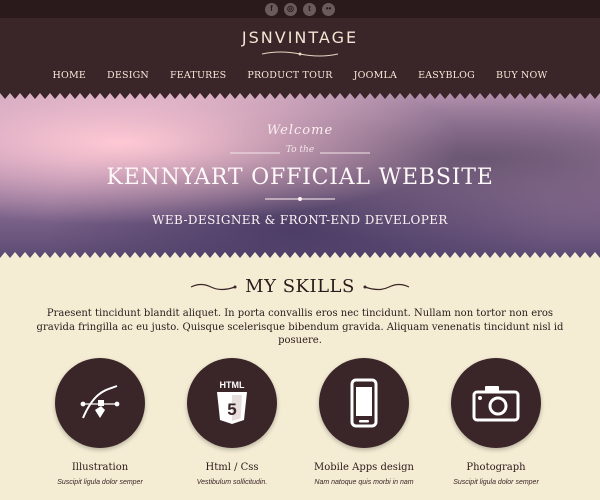 The width and height of the screenshot is (600, 500). Describe the element at coordinates (231, 409) in the screenshot. I see `svg-text: 5` at that location.